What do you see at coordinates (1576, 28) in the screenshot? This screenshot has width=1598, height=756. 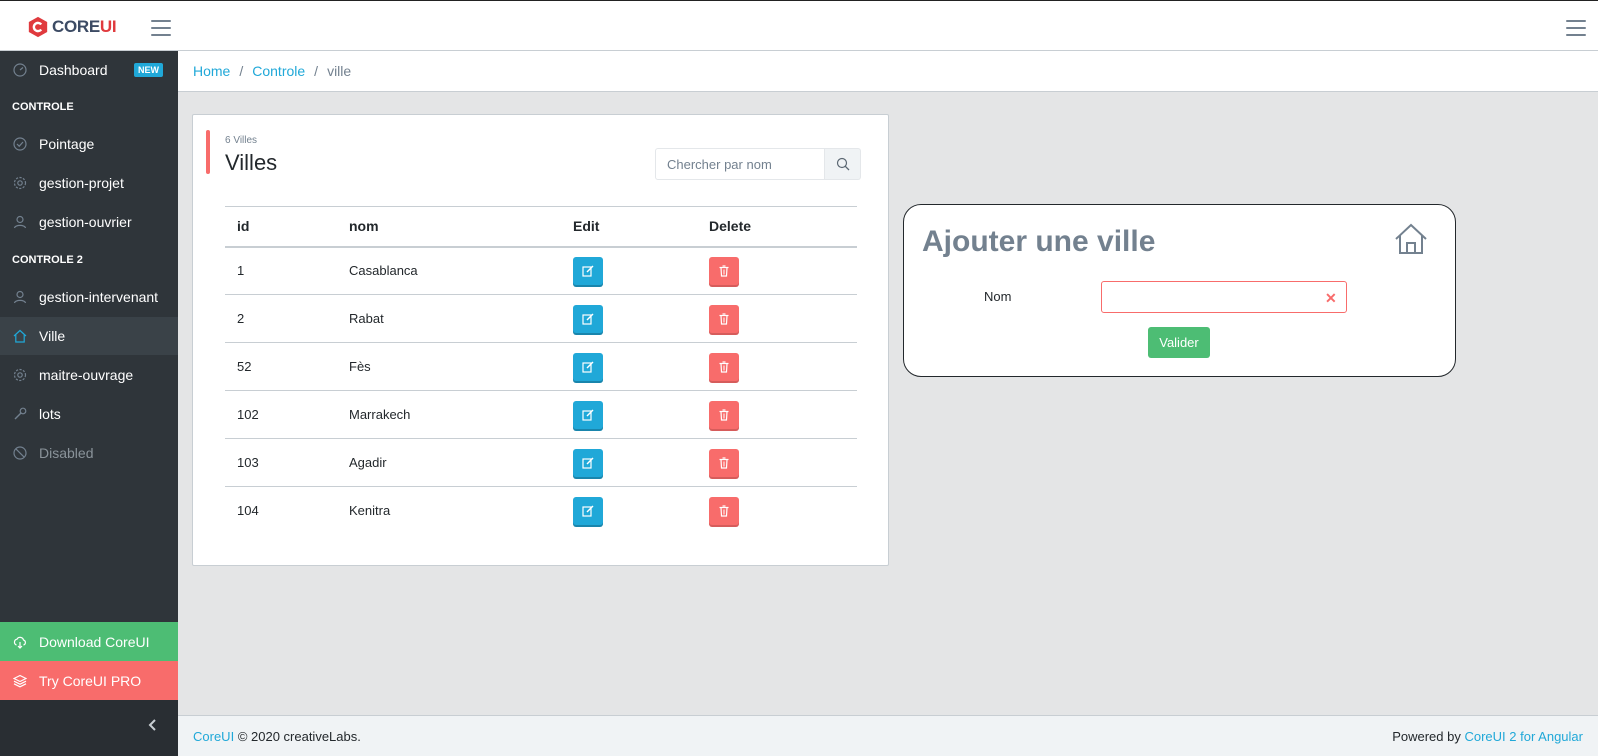 I see `aside-toggler-button` at bounding box center [1576, 28].